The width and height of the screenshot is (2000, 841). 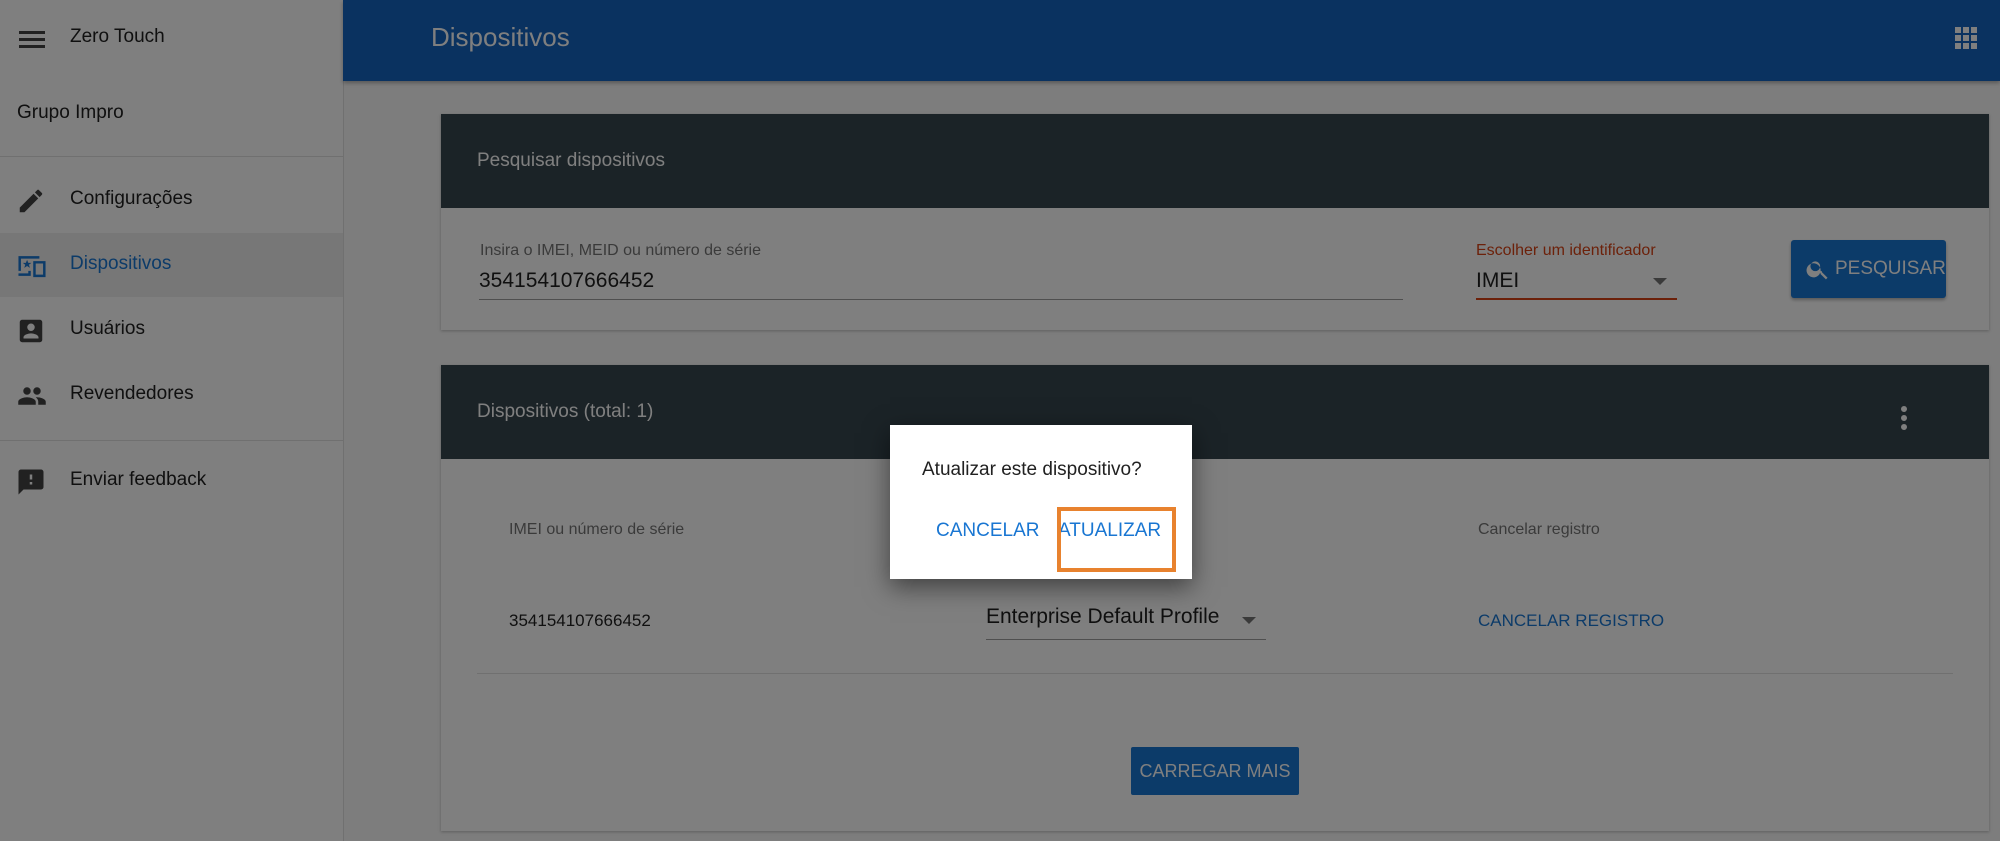 I want to click on dialog-message: Atualizar este dispositivo?, so click(x=1032, y=469).